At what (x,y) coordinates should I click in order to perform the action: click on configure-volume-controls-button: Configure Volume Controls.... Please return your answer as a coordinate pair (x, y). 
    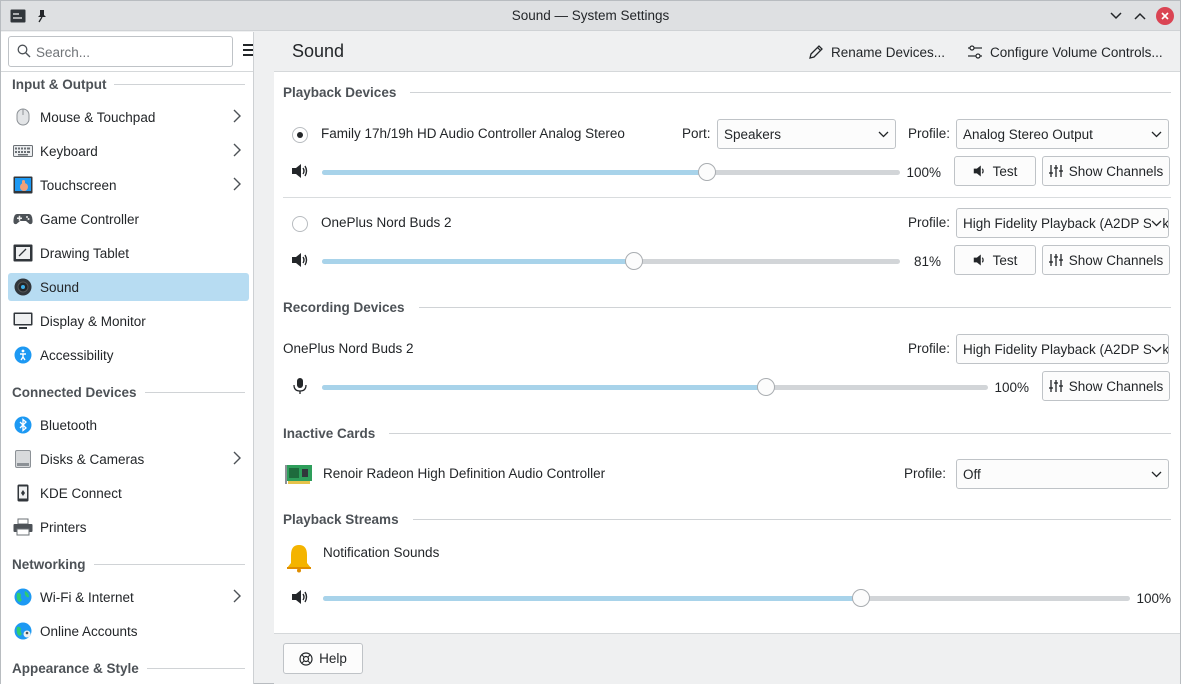
    Looking at the image, I should click on (1065, 52).